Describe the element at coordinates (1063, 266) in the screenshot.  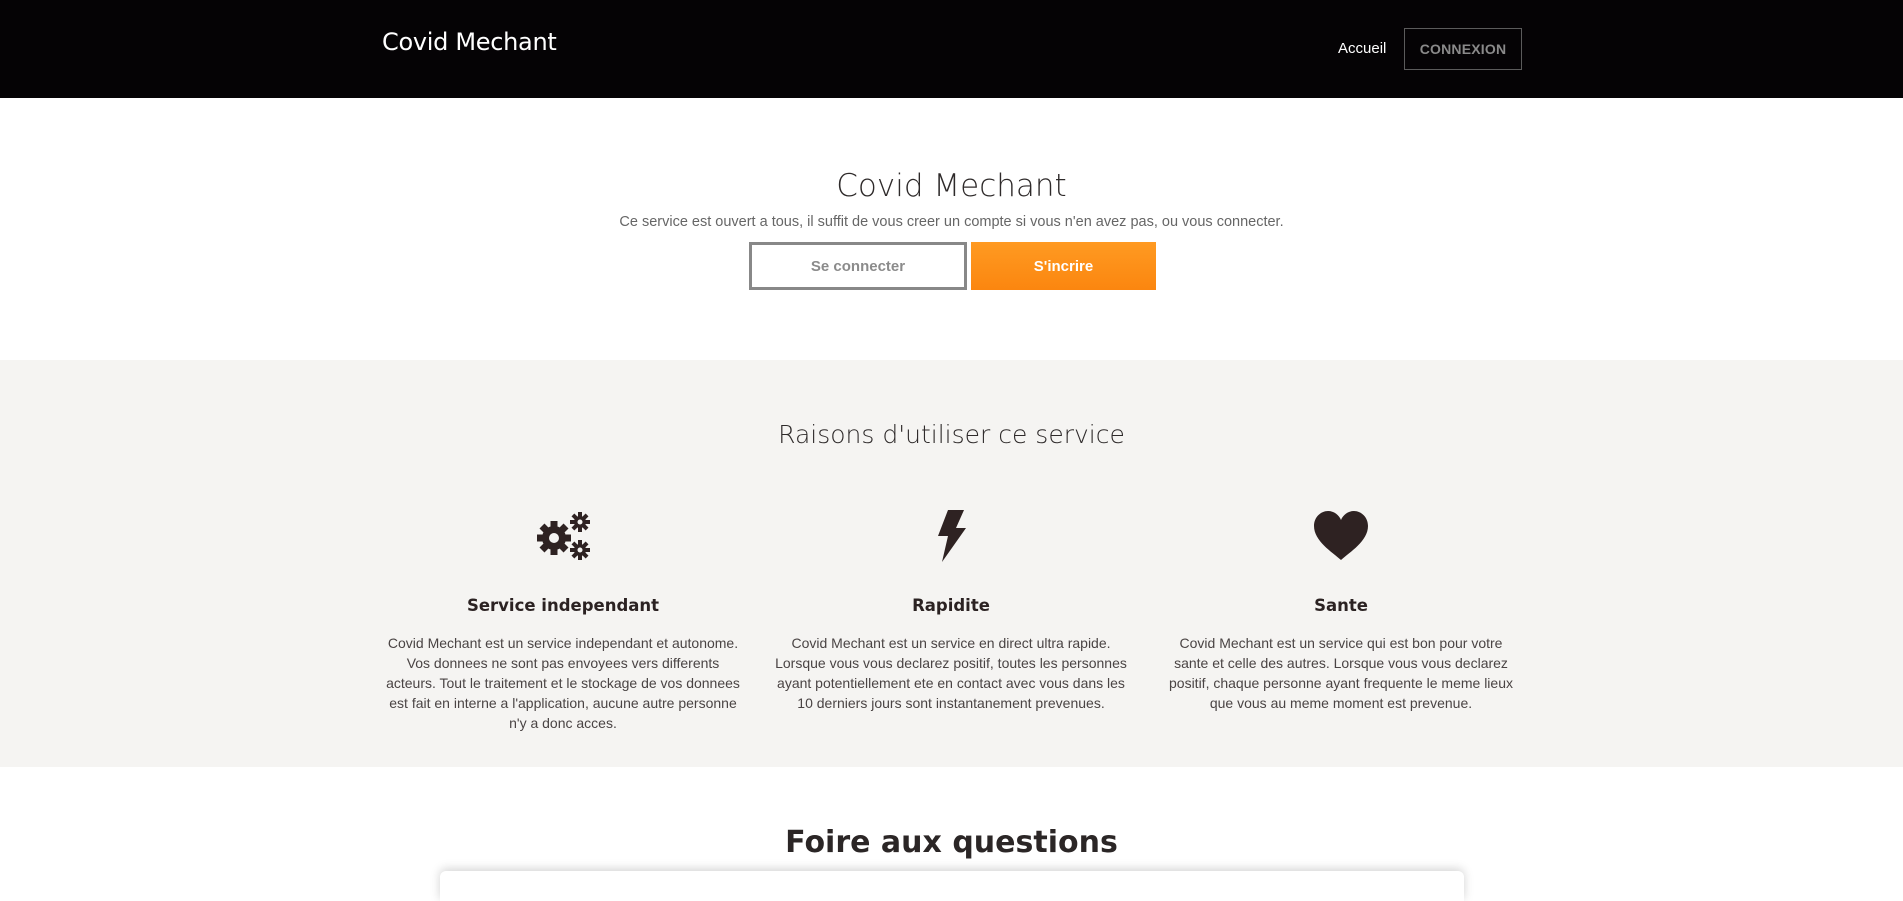
I see `sinscrire-button: S'incrire` at that location.